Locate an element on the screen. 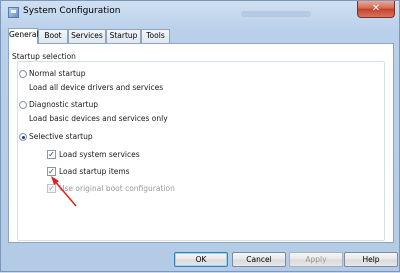  red-arrow-annotation is located at coordinates (64, 191).